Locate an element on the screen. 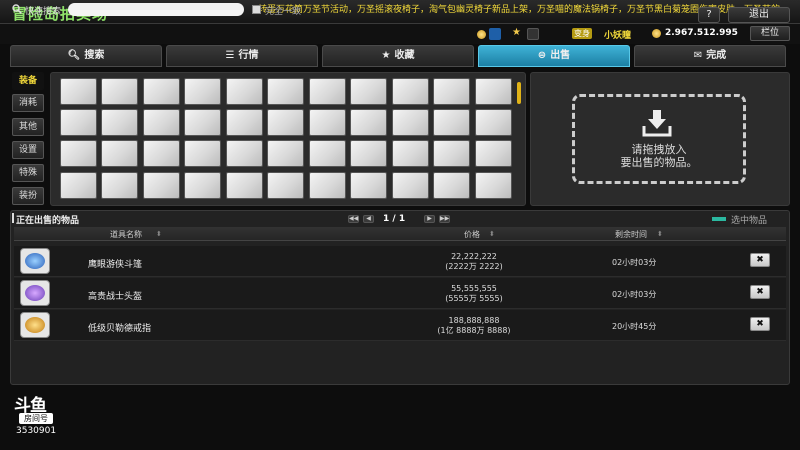 The height and width of the screenshot is (450, 800). drop-hint: 请拖拽放入 要出售的物品。 is located at coordinates (659, 156).